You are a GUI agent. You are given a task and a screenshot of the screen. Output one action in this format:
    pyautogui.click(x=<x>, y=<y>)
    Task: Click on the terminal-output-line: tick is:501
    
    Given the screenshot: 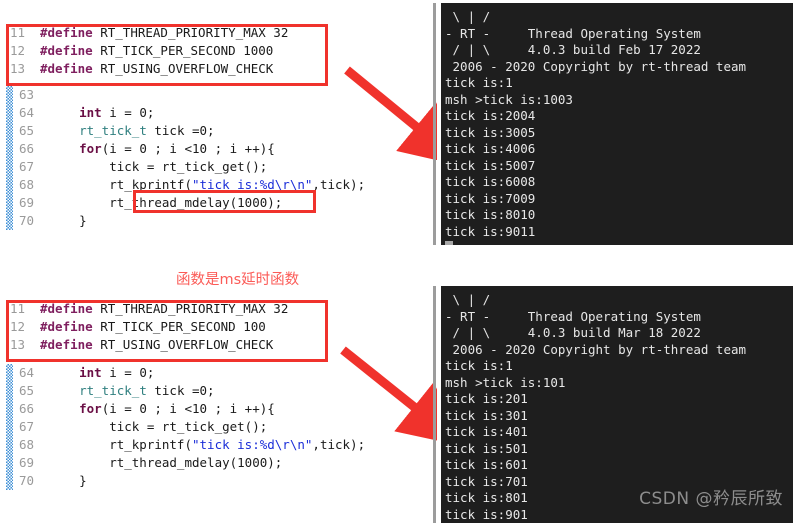 What is the action you would take?
    pyautogui.click(x=486, y=448)
    